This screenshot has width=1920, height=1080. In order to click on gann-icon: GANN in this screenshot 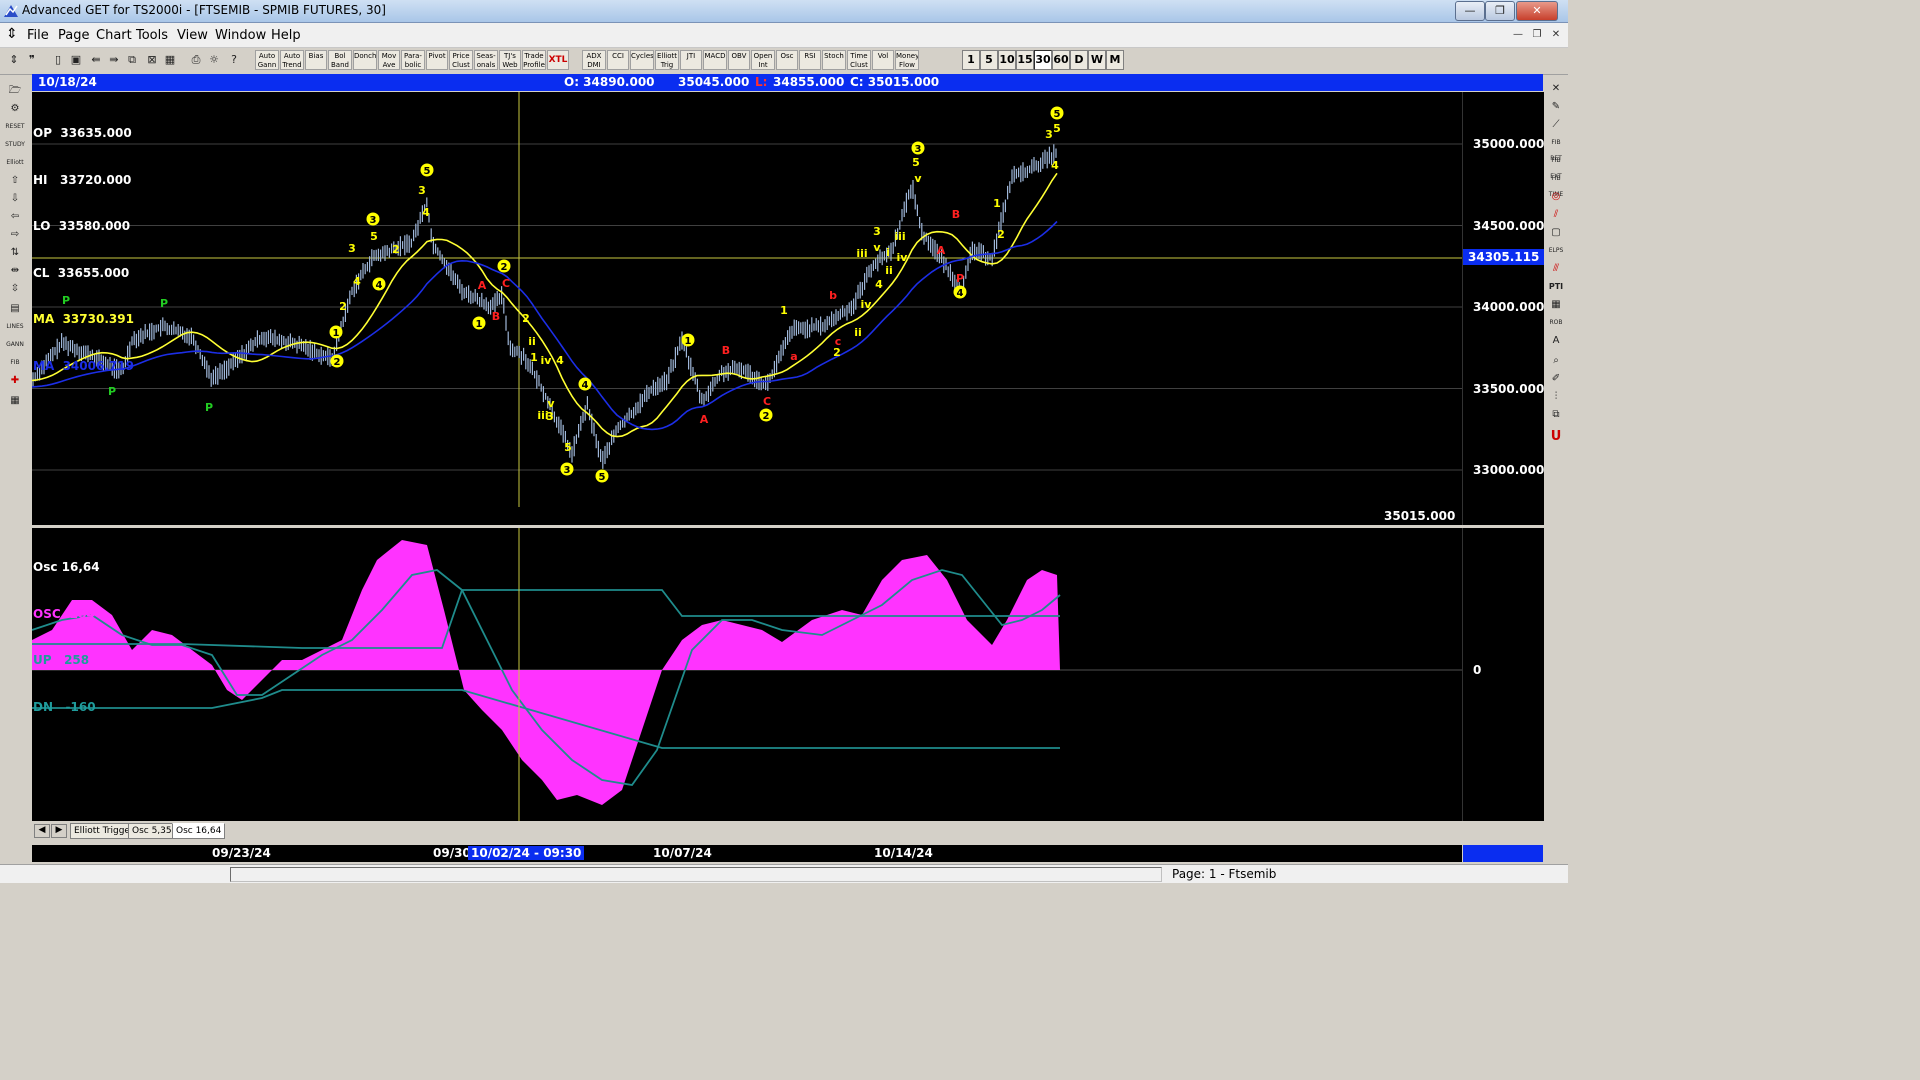, I will do `click(15, 345)`.